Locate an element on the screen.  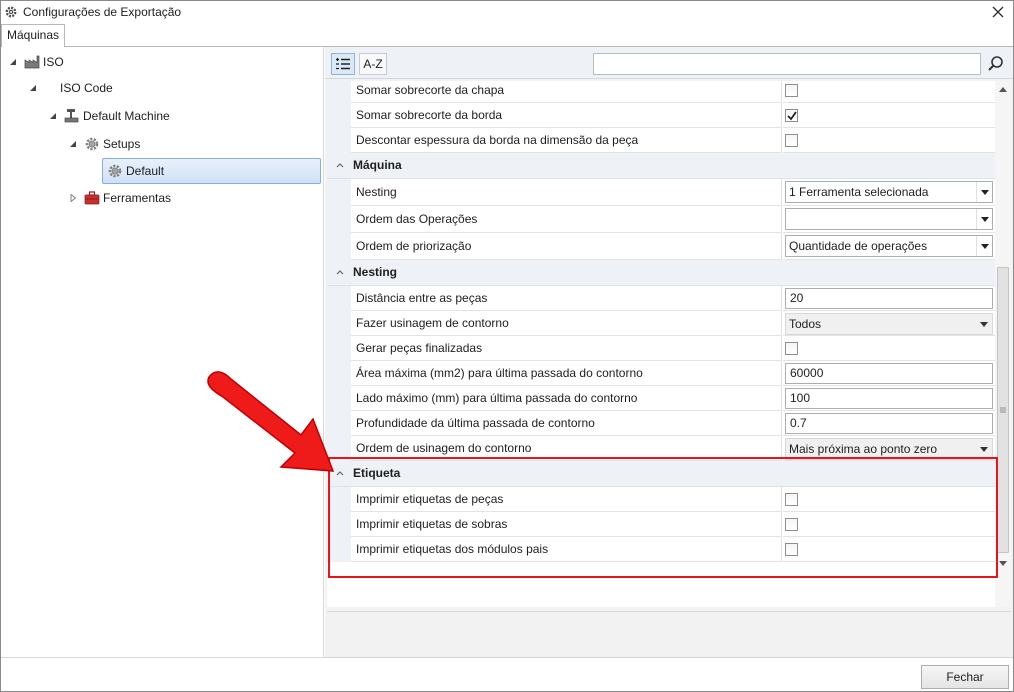
property-label: Imprimir etiquetas de peças is located at coordinates (566, 499).